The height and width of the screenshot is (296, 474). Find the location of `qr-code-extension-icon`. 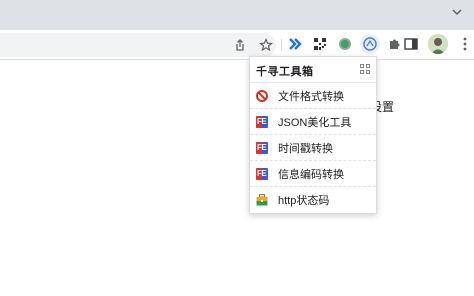

qr-code-extension-icon is located at coordinates (320, 44).